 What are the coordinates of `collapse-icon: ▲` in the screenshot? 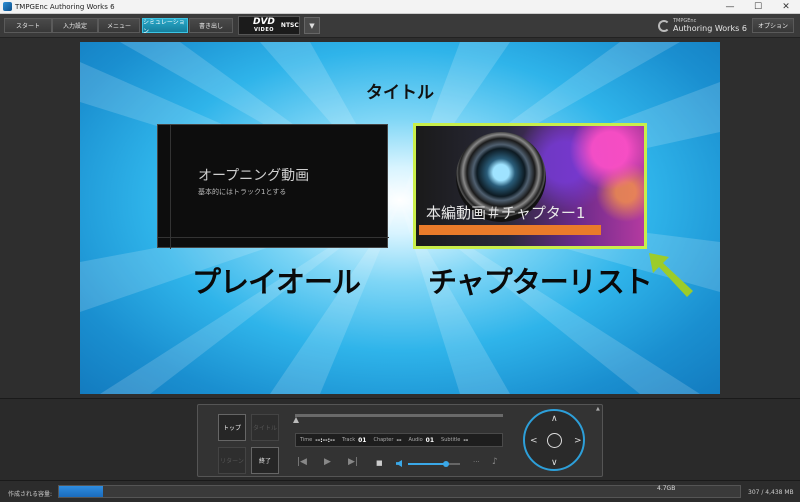 It's located at (598, 409).